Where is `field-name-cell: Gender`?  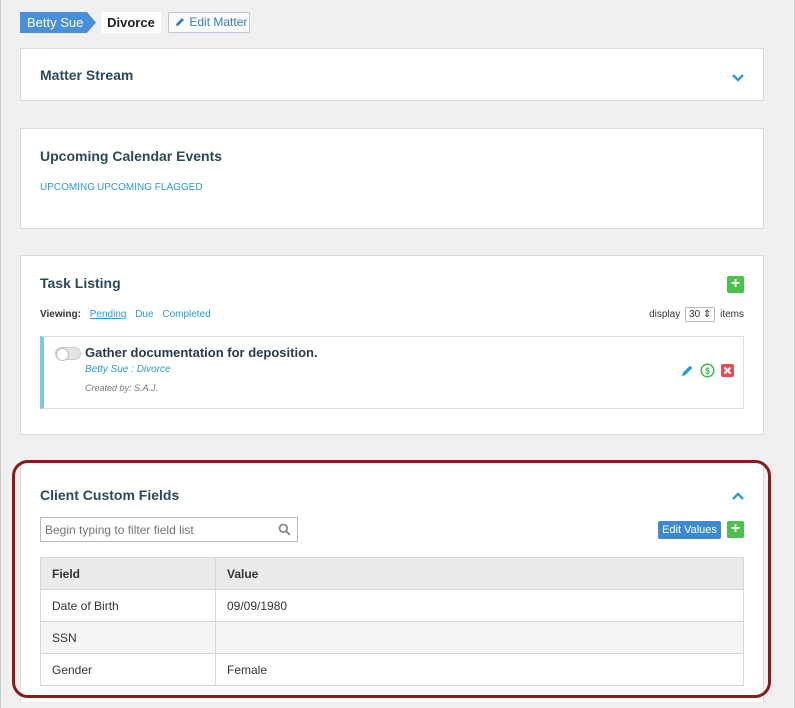
field-name-cell: Gender is located at coordinates (128, 669).